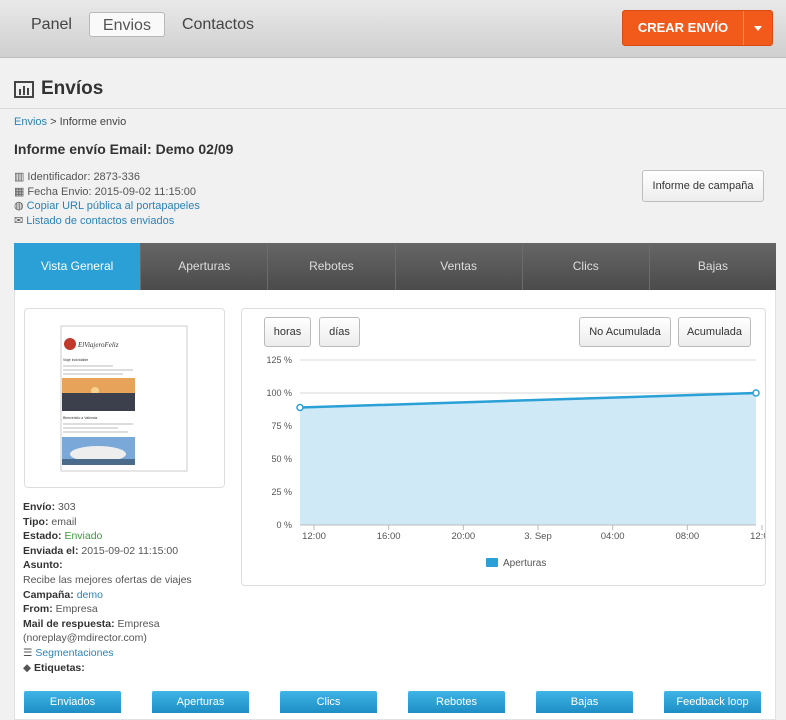 The height and width of the screenshot is (720, 786). I want to click on list-icon: ☰, so click(28, 652).